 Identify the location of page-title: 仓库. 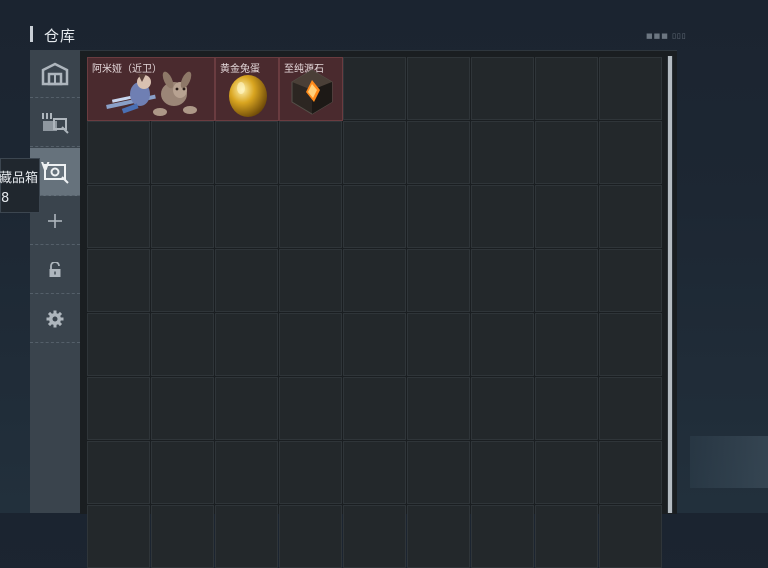
(60, 36).